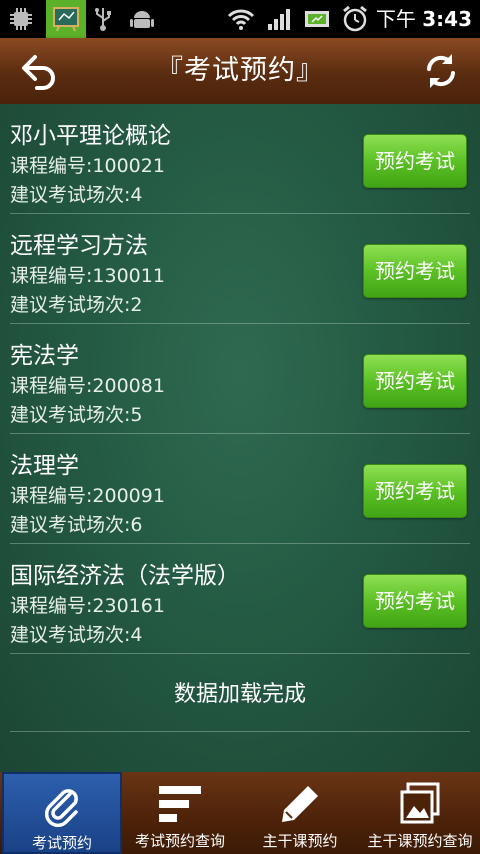 This screenshot has height=854, width=480. Describe the element at coordinates (79, 246) in the screenshot. I see `course-name: 远程学习方法` at that location.